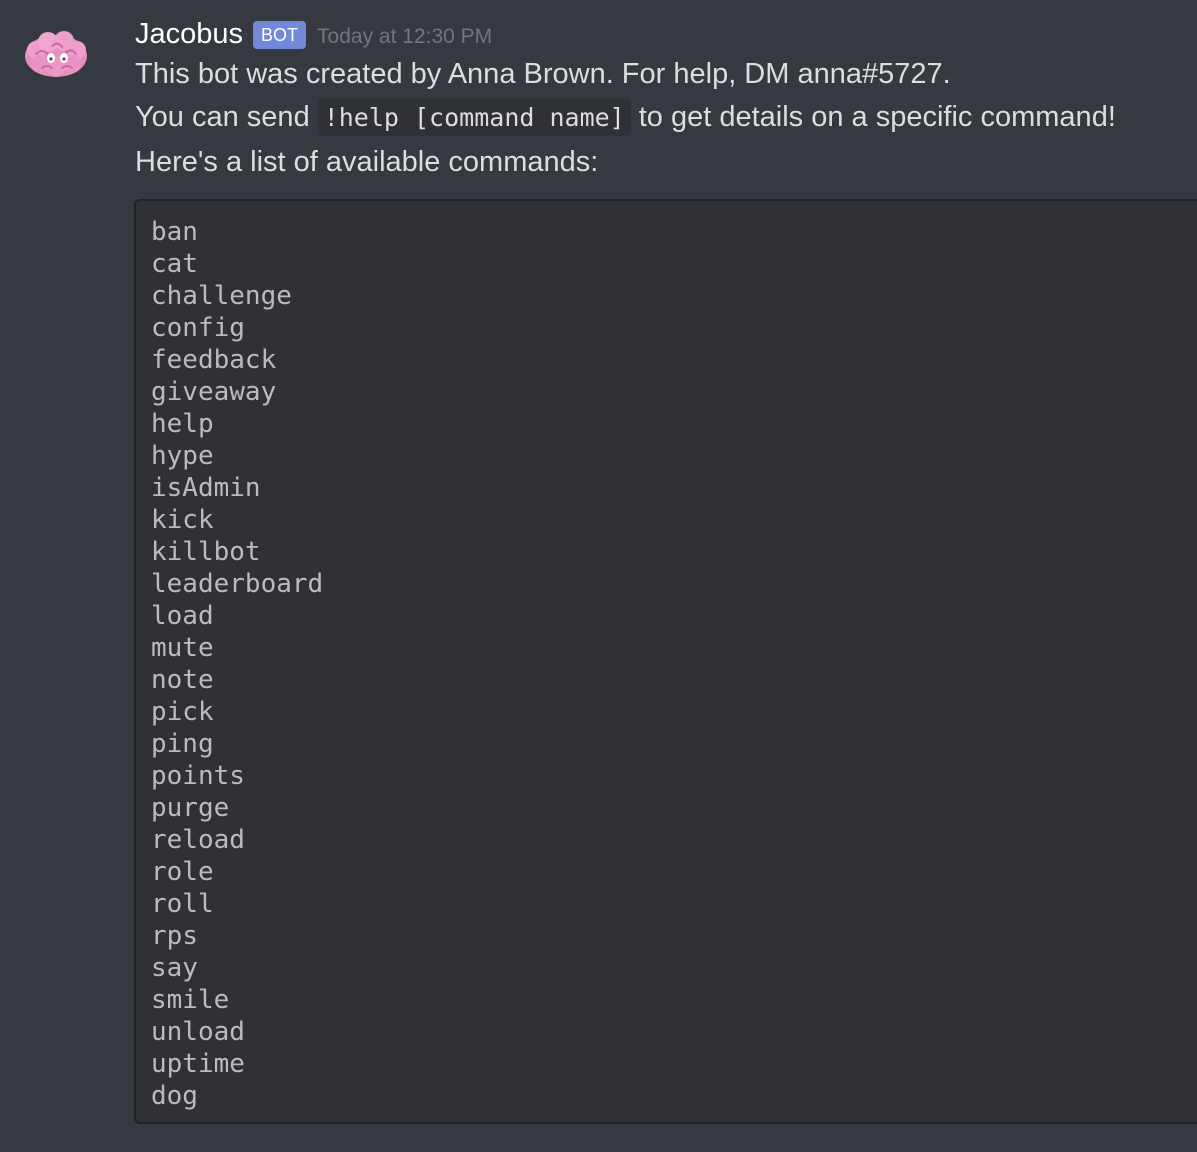  Describe the element at coordinates (237, 584) in the screenshot. I see `command-list-item: leaderboard` at that location.